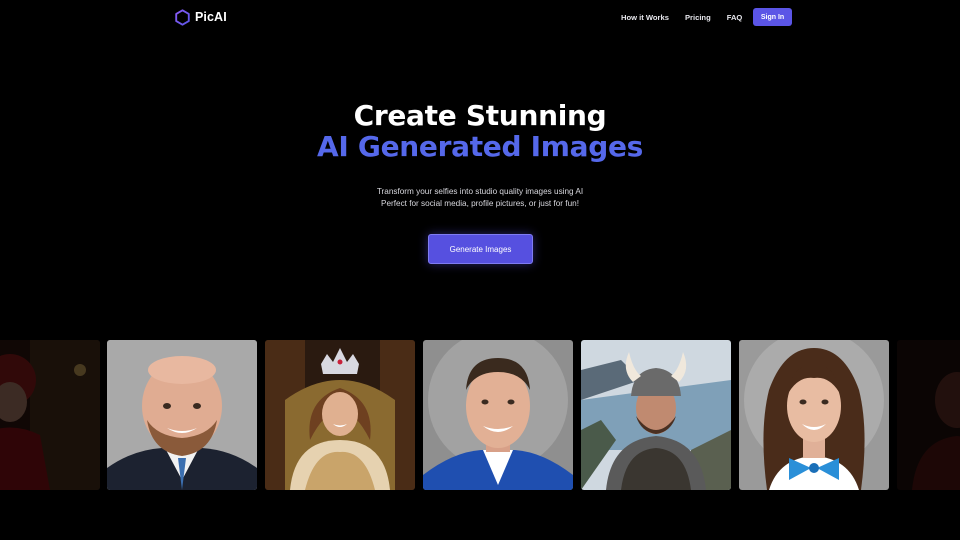 The width and height of the screenshot is (960, 540). What do you see at coordinates (928, 415) in the screenshot?
I see `gallery-image-dark-red` at bounding box center [928, 415].